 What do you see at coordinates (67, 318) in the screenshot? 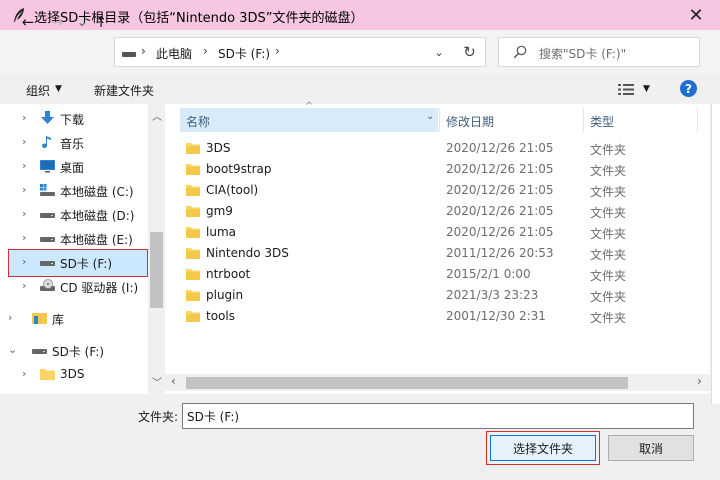
I see `sidebar-item-libraries: › 库` at bounding box center [67, 318].